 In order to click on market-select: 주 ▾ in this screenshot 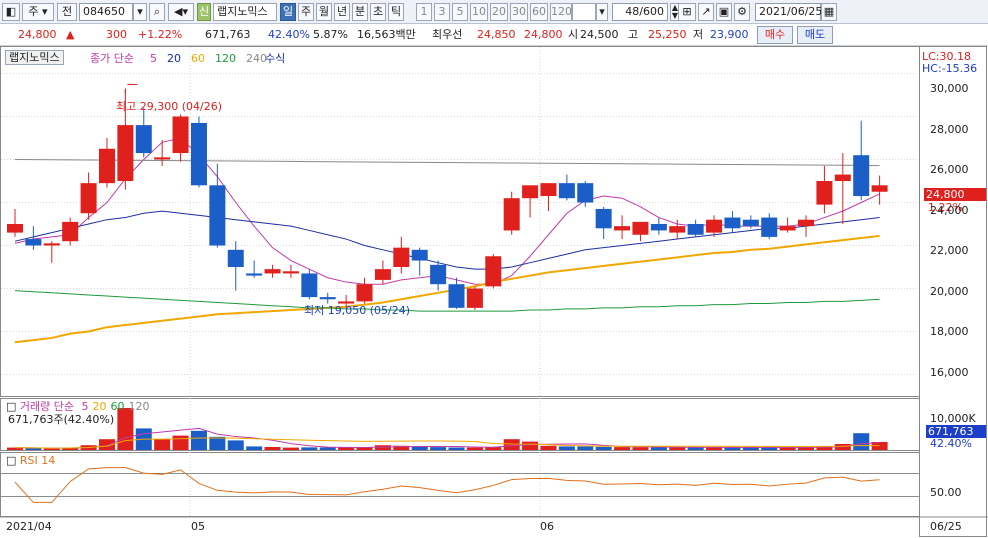, I will do `click(38, 12)`.